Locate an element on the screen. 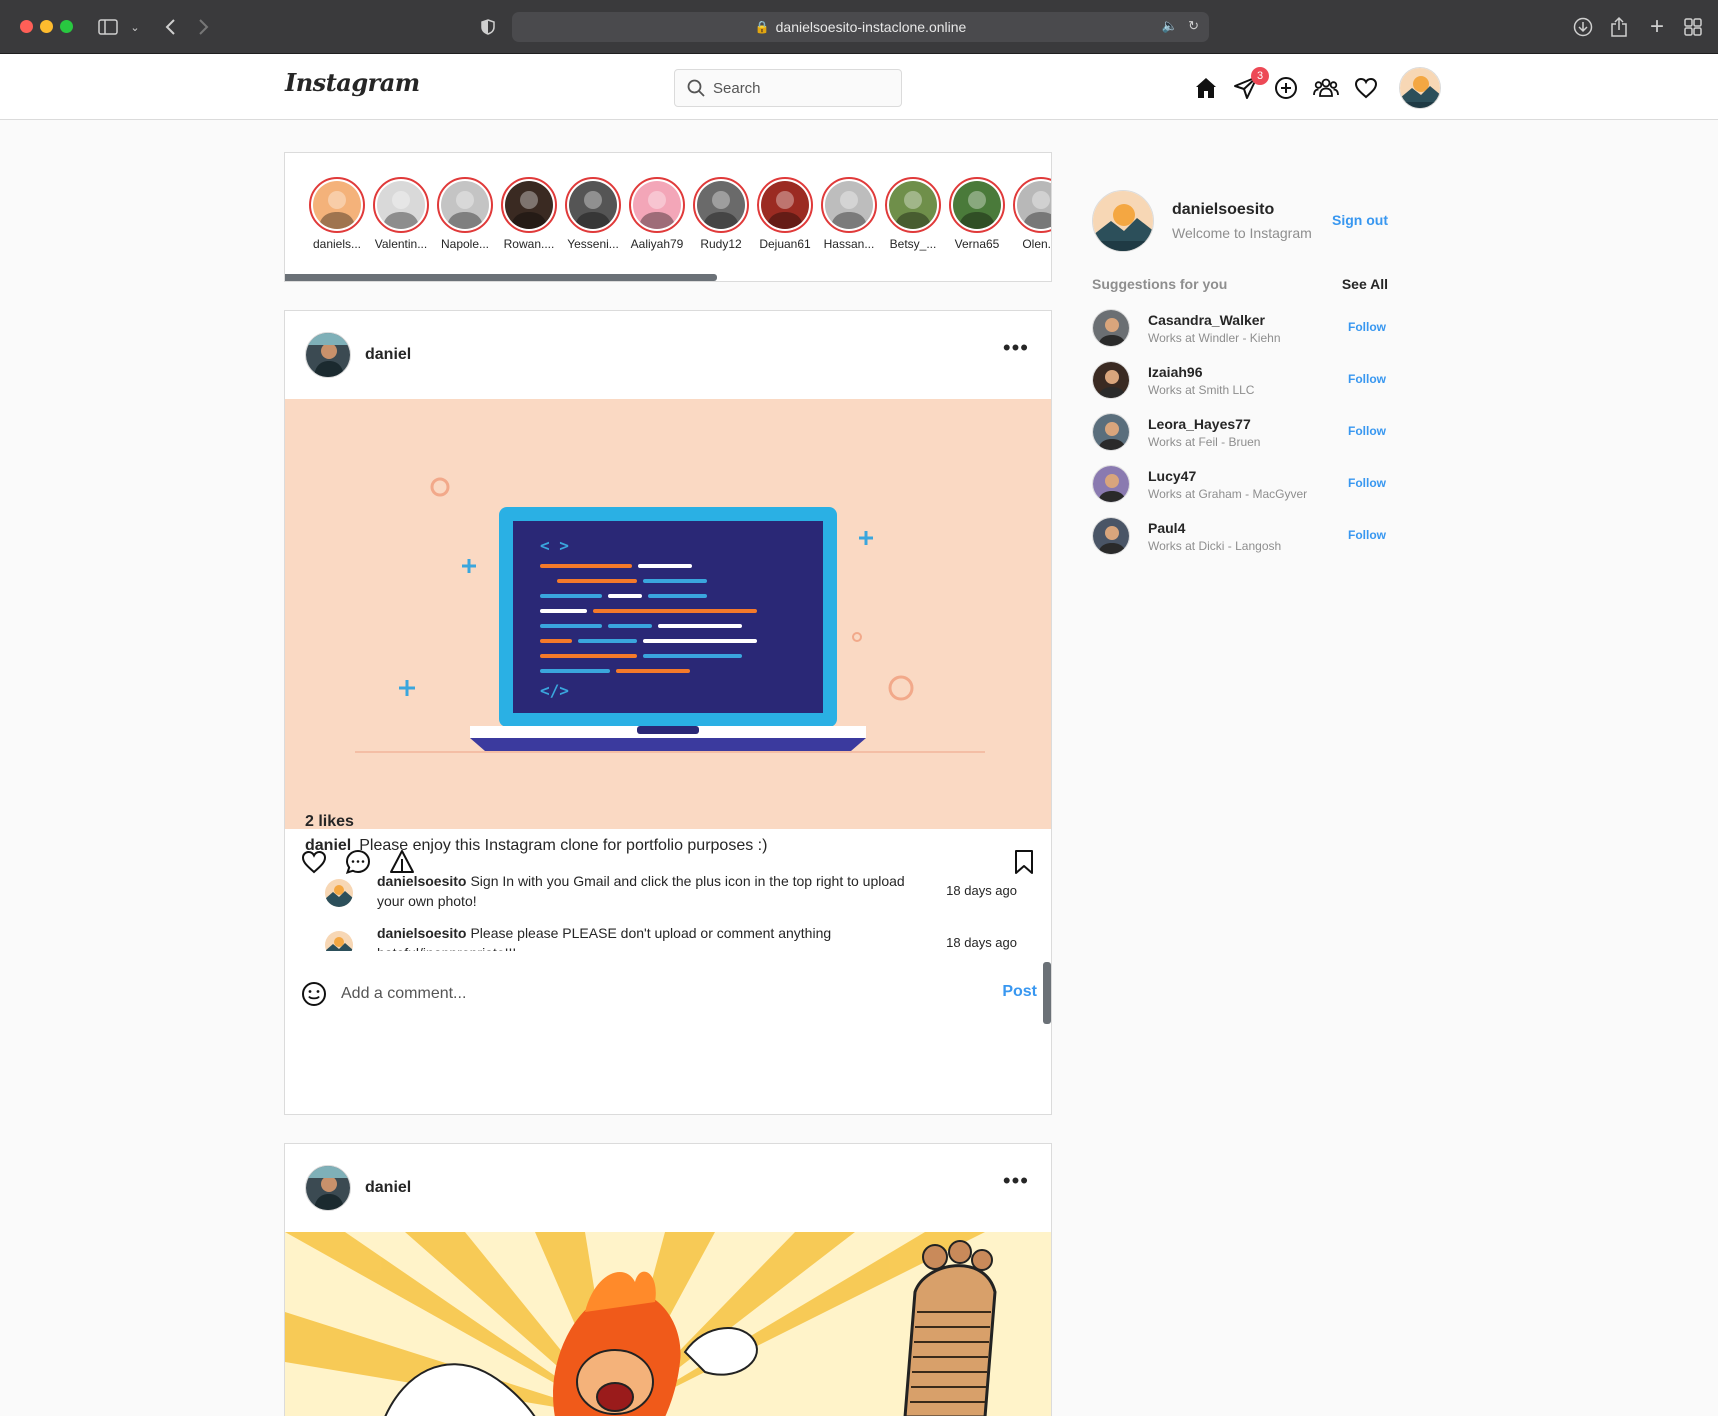 The width and height of the screenshot is (1718, 1416). post-image is located at coordinates (668, 1324).